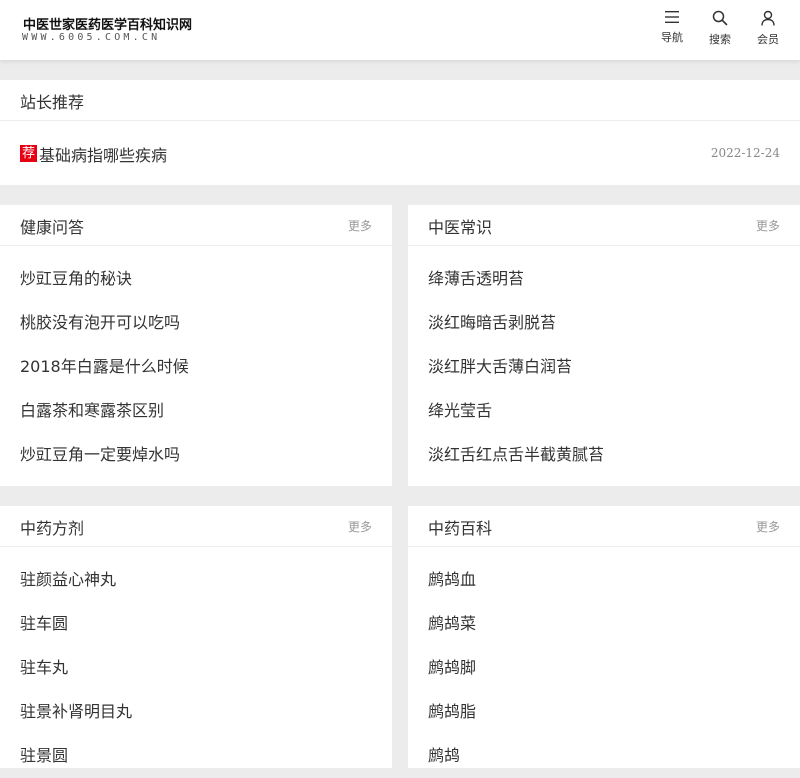  What do you see at coordinates (604, 668) in the screenshot?
I see `list-item: 鹧鸪脚` at bounding box center [604, 668].